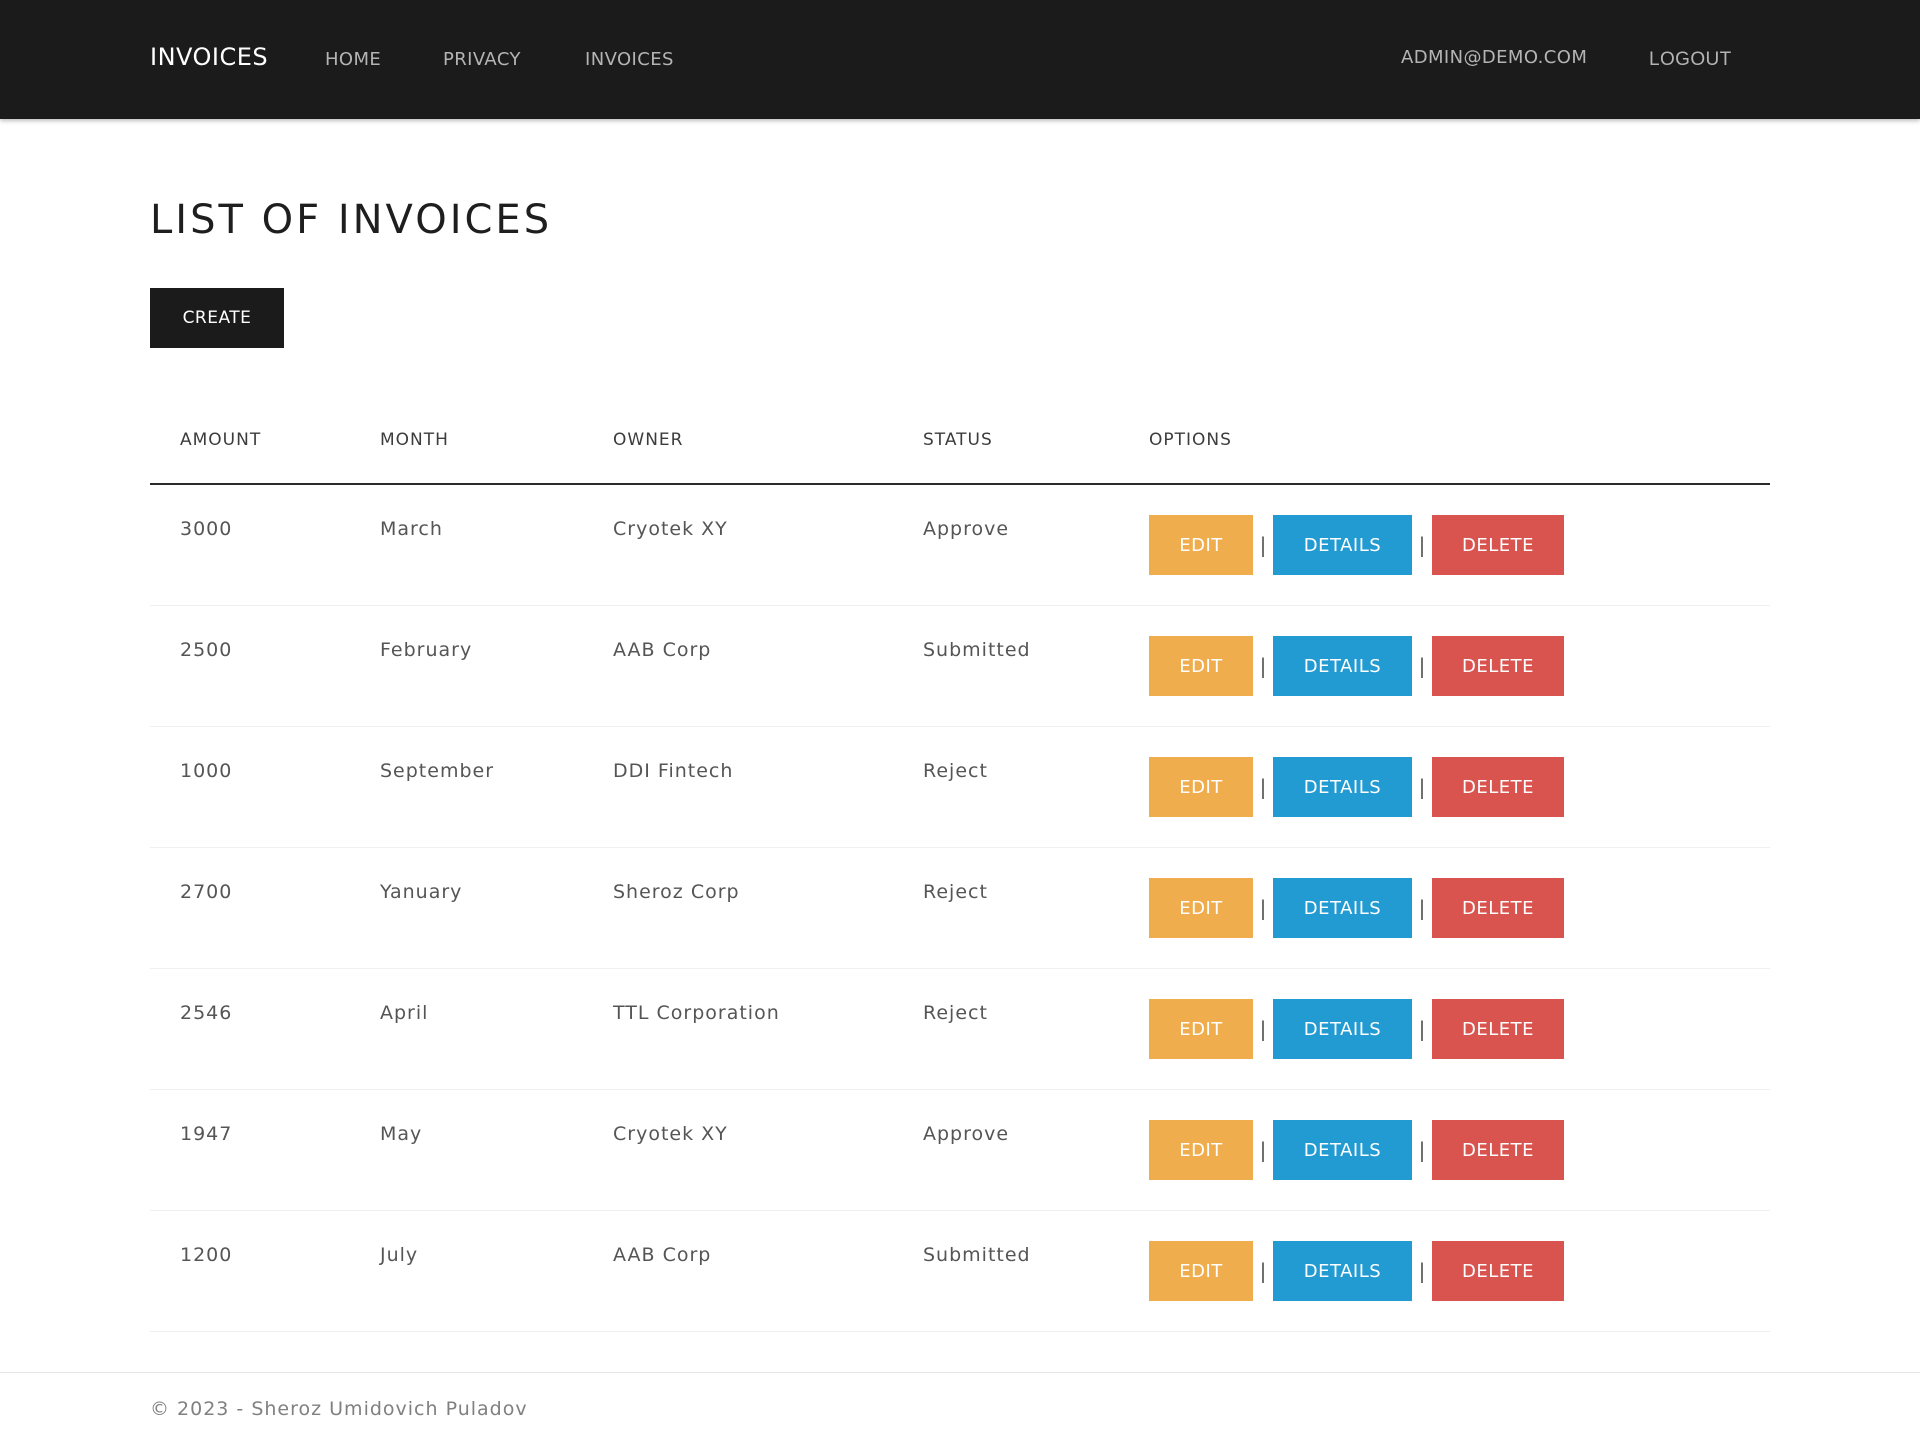  What do you see at coordinates (401, 1134) in the screenshot?
I see `cell-month: May` at bounding box center [401, 1134].